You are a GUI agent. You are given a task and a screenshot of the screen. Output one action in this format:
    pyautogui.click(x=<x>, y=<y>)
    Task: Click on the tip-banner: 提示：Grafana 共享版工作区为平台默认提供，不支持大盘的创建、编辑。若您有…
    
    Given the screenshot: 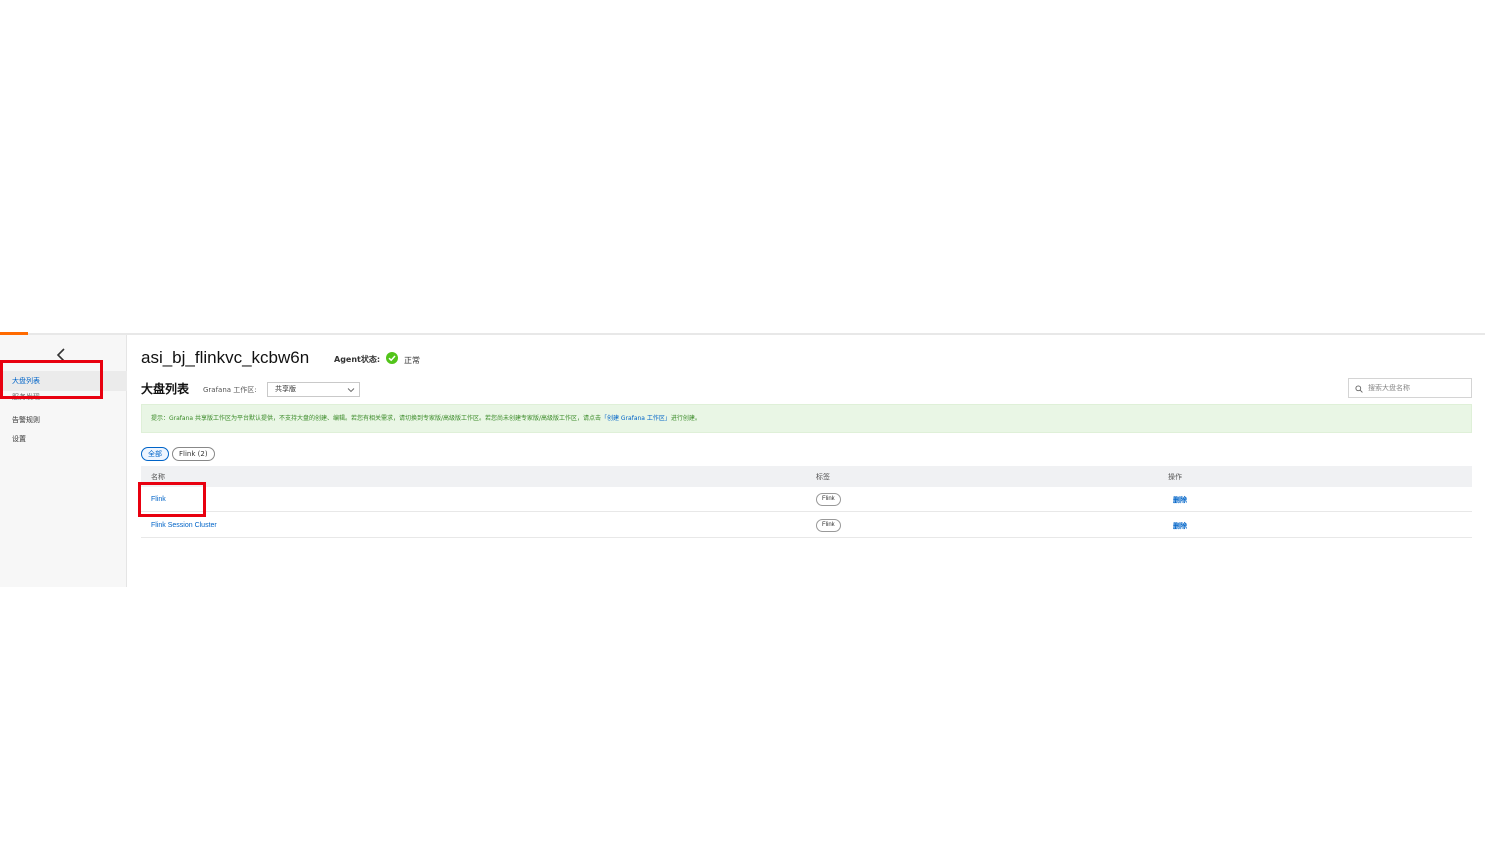 What is the action you would take?
    pyautogui.click(x=806, y=418)
    